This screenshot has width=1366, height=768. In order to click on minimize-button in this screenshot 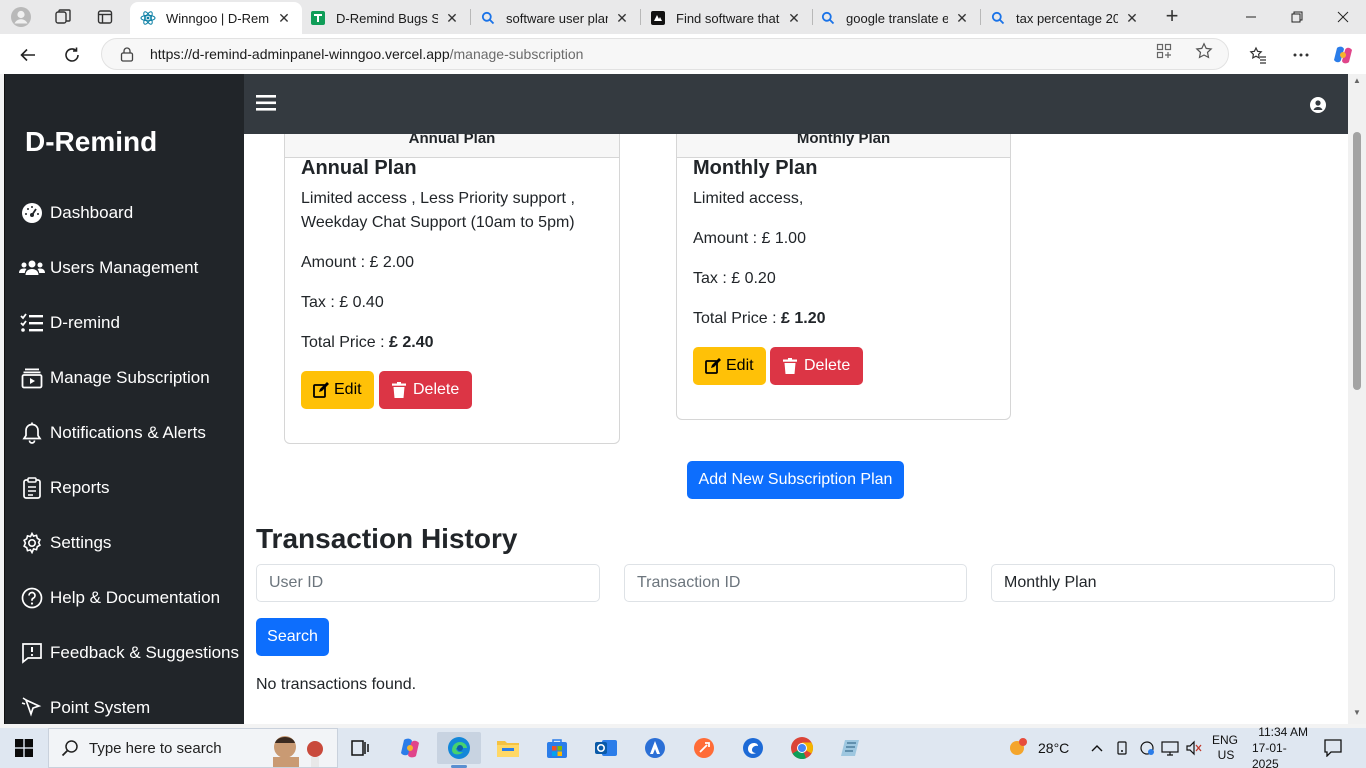, I will do `click(1251, 17)`.